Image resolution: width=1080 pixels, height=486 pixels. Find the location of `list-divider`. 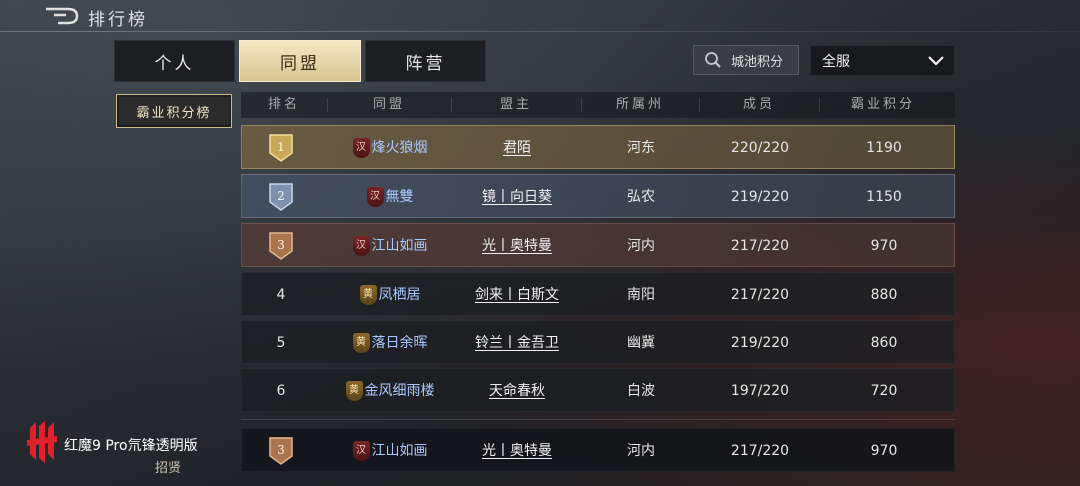

list-divider is located at coordinates (598, 419).